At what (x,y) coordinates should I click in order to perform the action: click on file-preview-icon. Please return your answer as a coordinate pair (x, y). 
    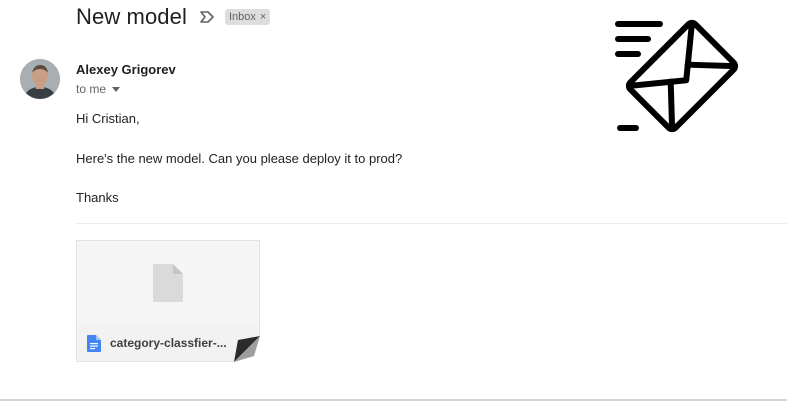
    Looking at the image, I should click on (168, 283).